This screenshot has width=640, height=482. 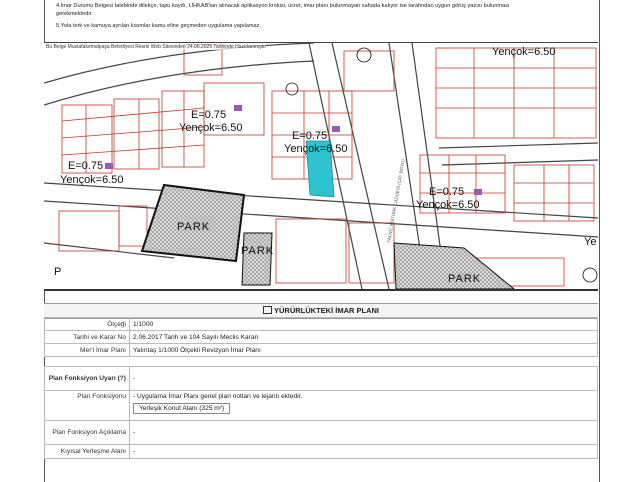 I want to click on table-row: Plan Fonksiyon Açıklama -, so click(x=321, y=432).